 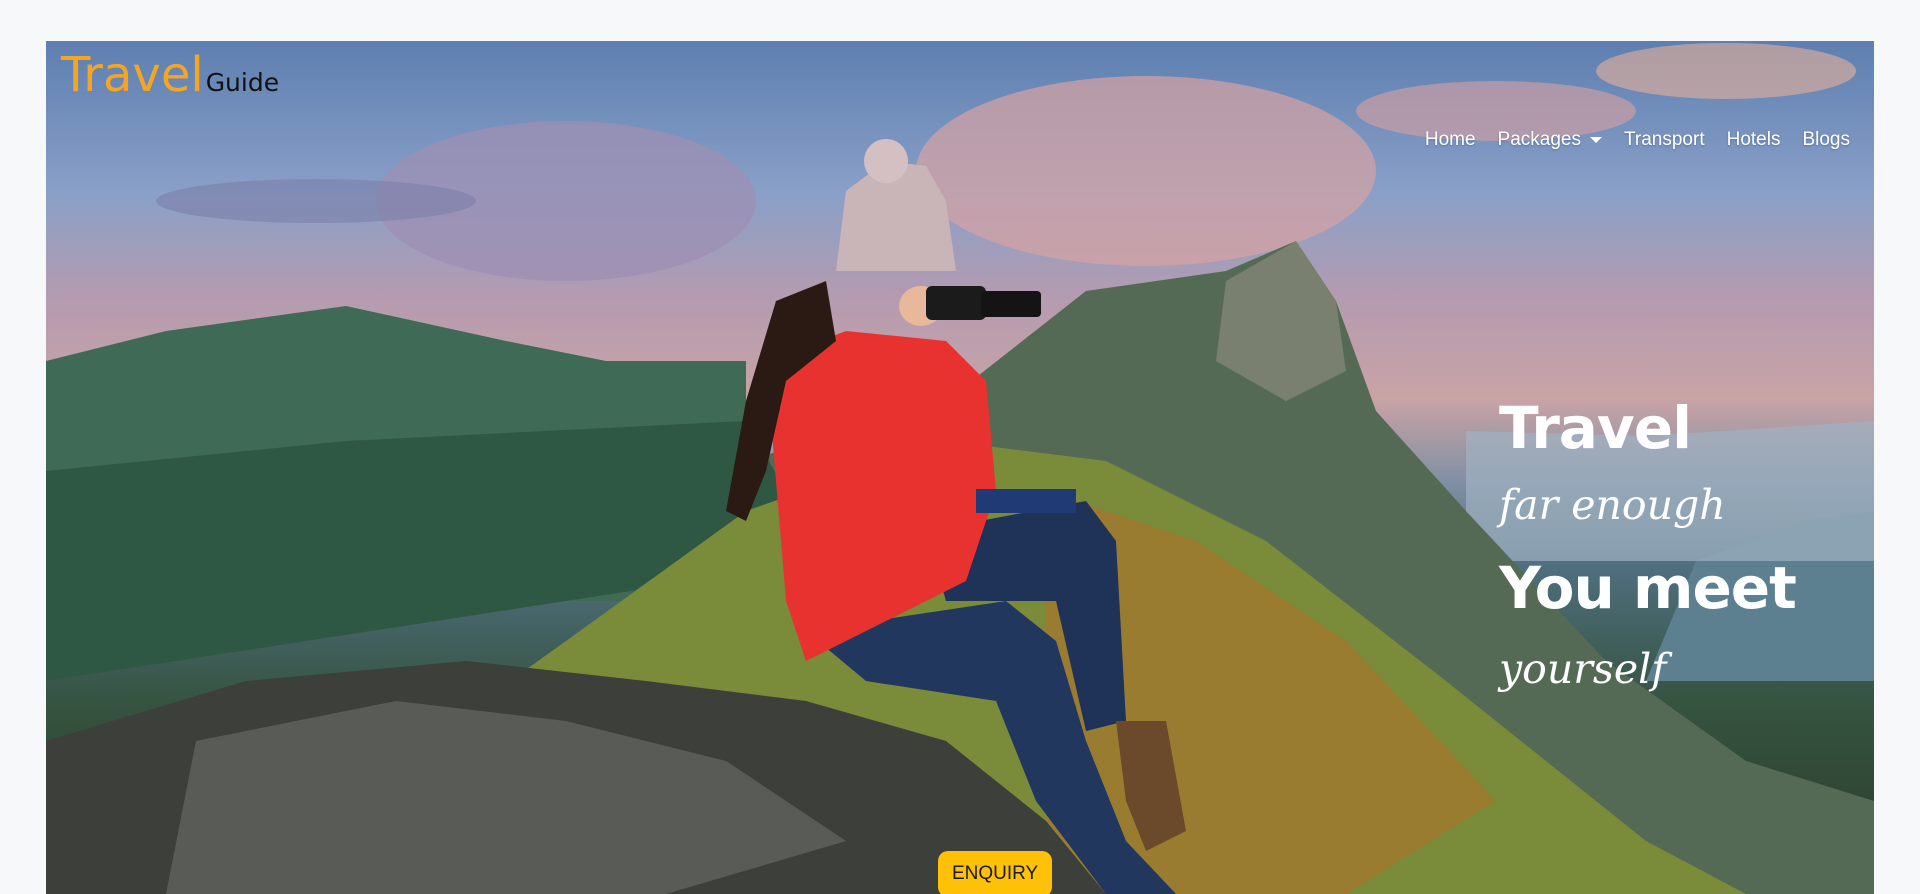 I want to click on tagline-line-1: Travel, so click(x=1595, y=428).